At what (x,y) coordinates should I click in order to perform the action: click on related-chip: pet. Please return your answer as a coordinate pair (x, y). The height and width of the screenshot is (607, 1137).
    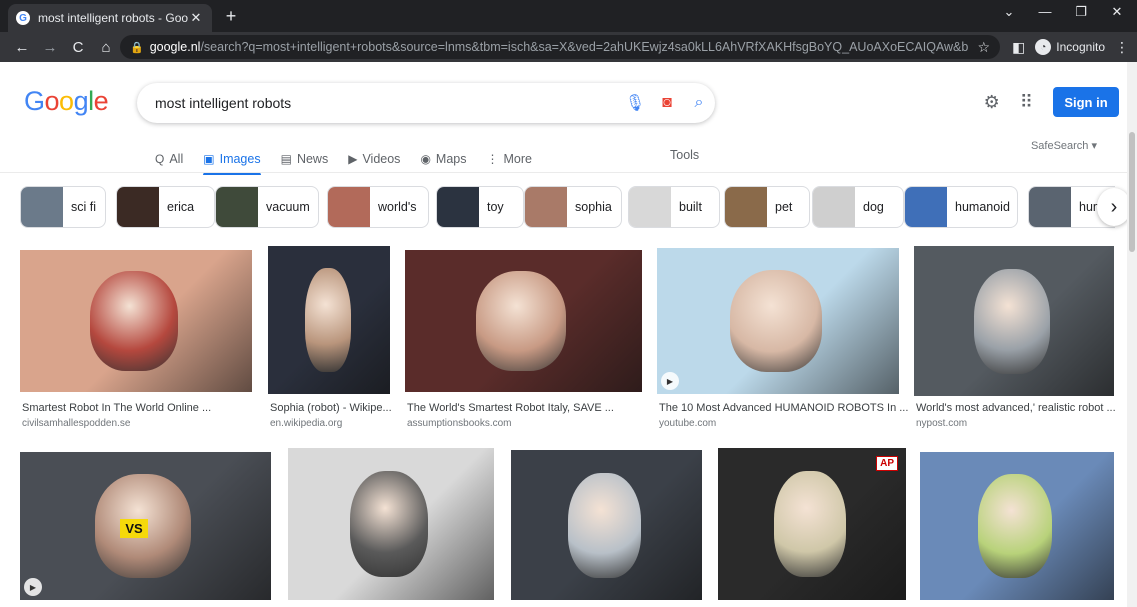
    Looking at the image, I should click on (767, 207).